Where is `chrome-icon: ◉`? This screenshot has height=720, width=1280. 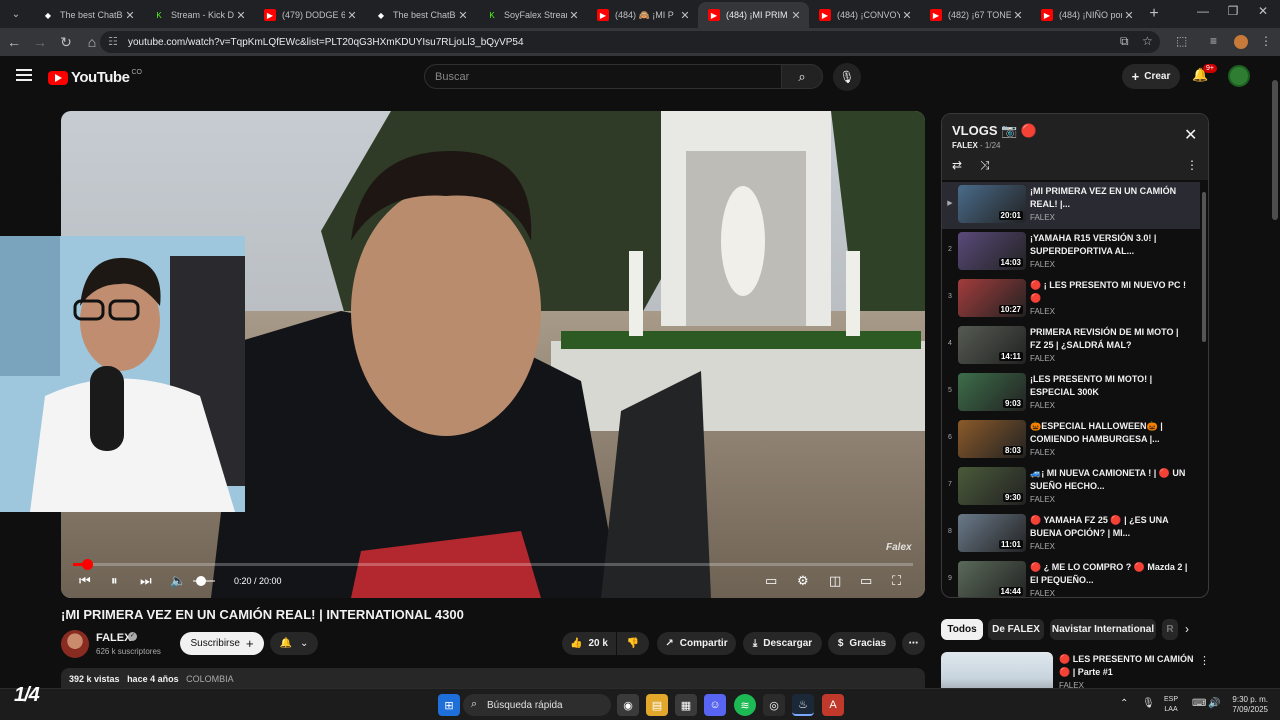
chrome-icon: ◉ is located at coordinates (628, 705).